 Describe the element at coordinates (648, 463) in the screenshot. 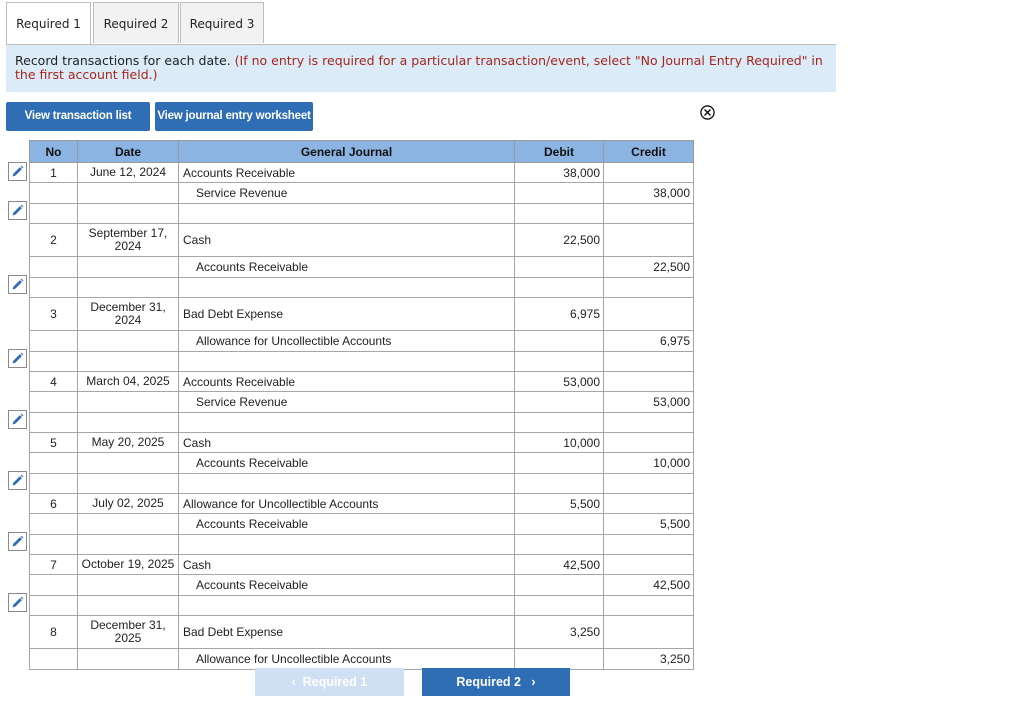

I see `credit-amount-field: 10,000` at that location.